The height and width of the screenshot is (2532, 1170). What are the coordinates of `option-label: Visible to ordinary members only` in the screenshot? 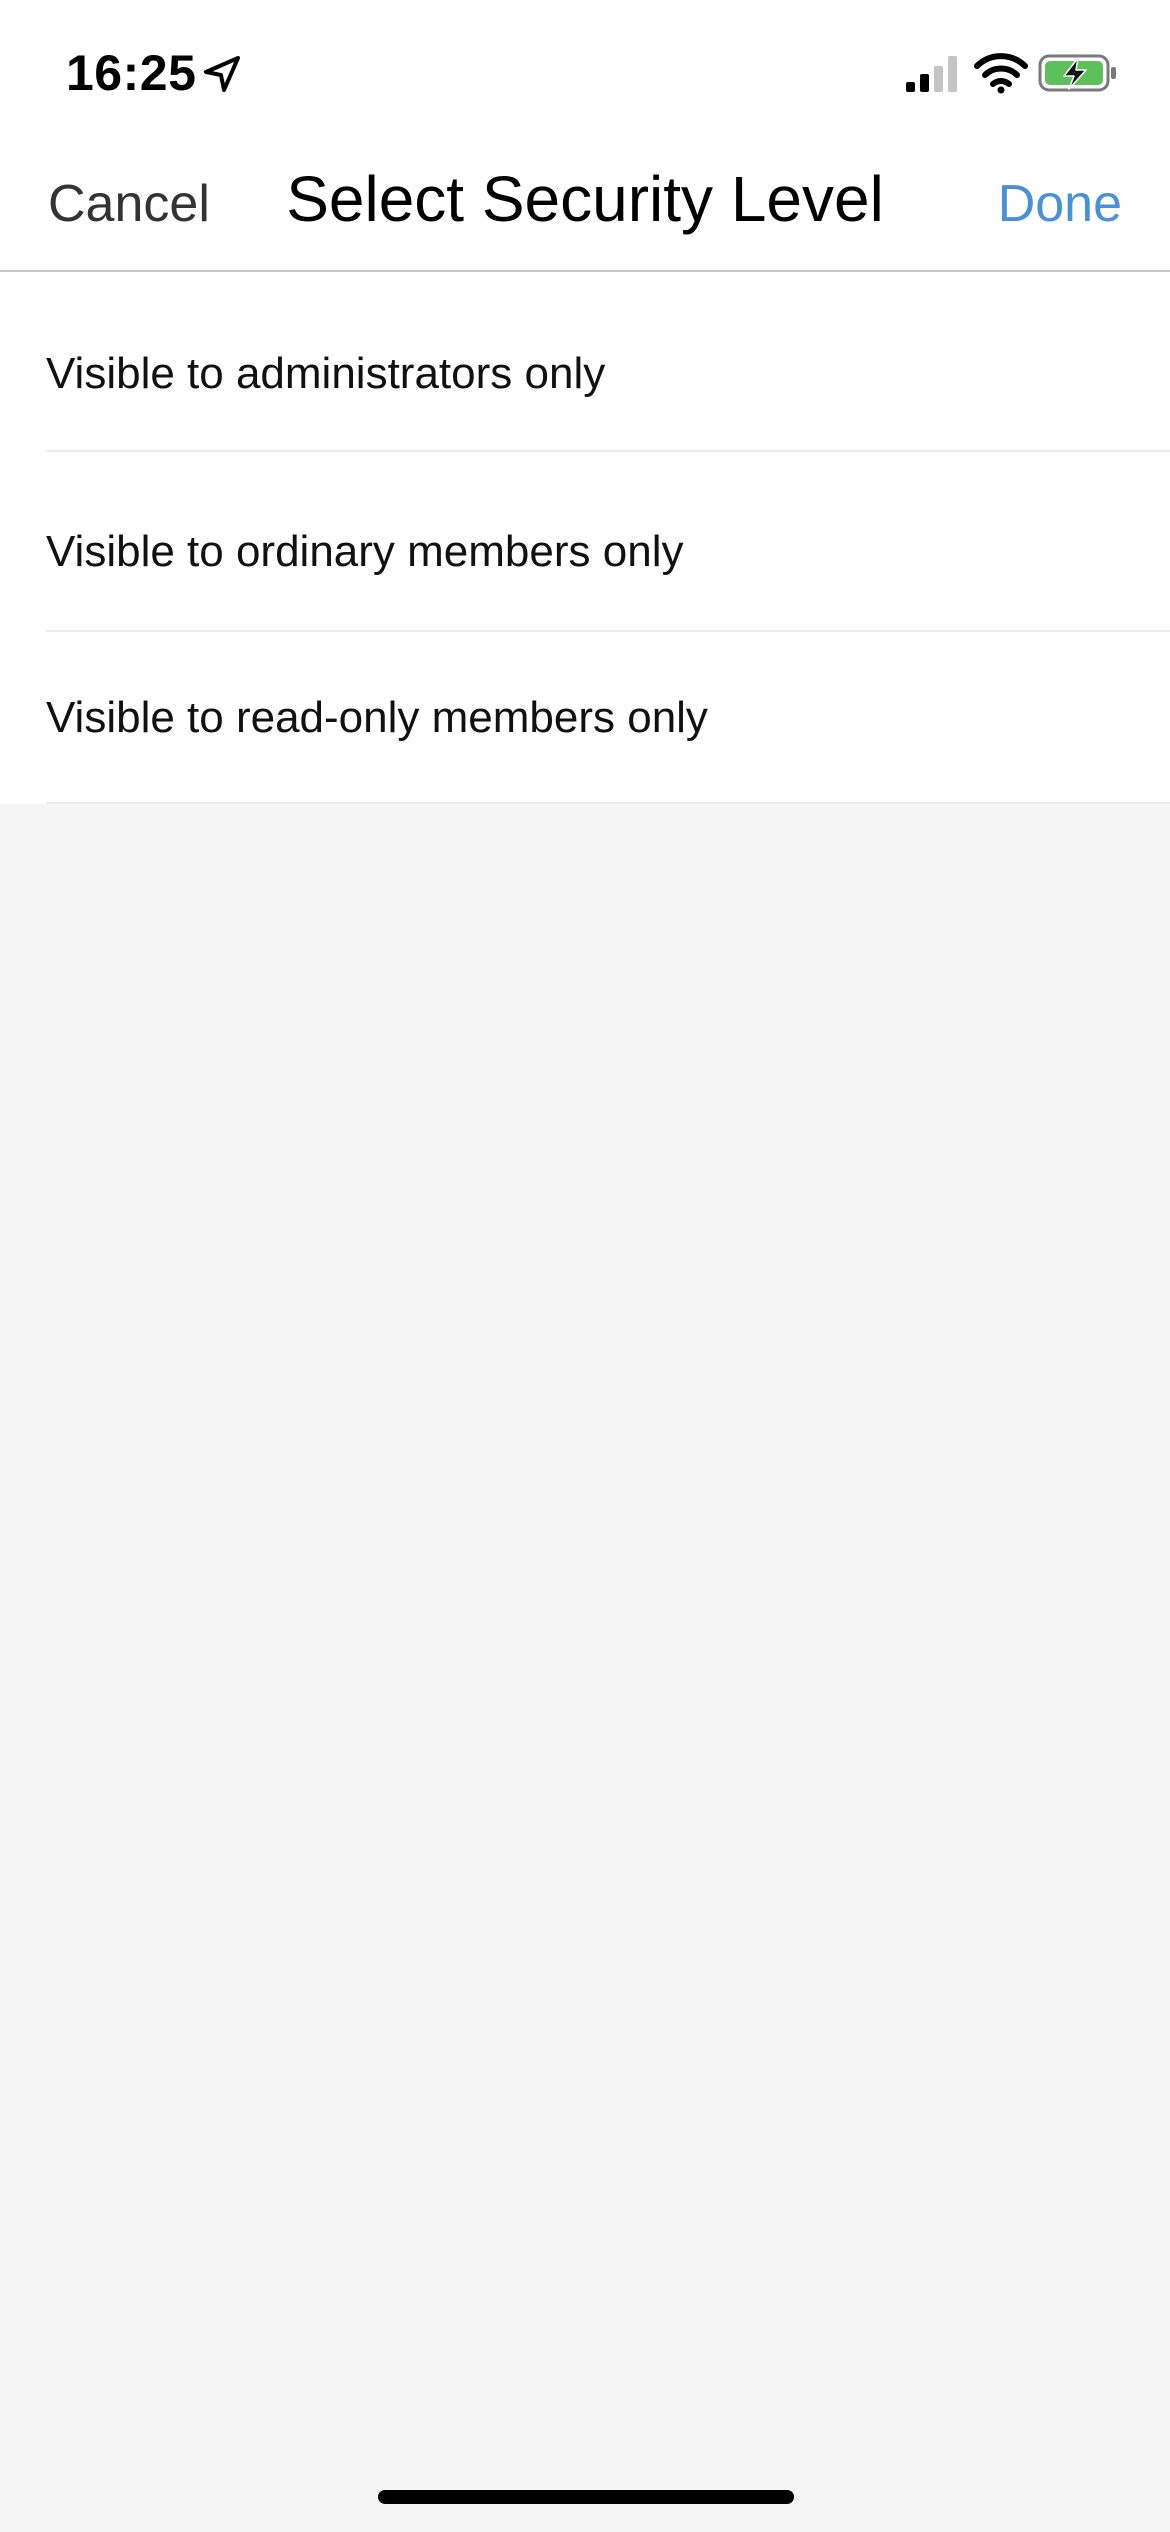 It's located at (365, 551).